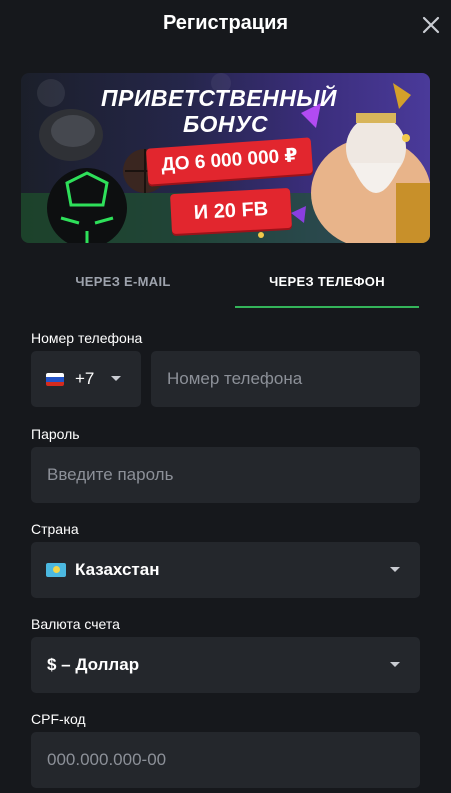 Image resolution: width=451 pixels, height=793 pixels. I want to click on tab-email: ЧЕРЕЗ E-MAIL, so click(123, 287).